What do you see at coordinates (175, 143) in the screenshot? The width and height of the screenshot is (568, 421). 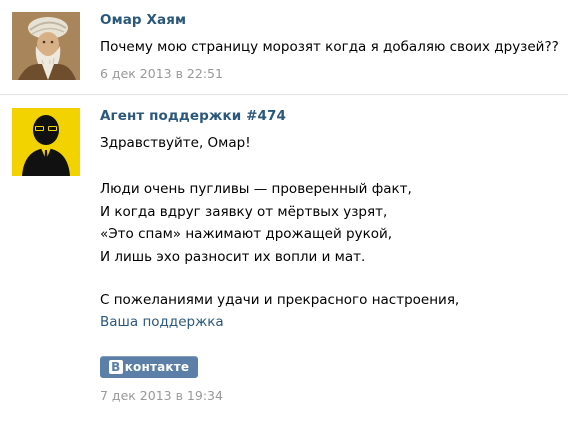 I see `greeting-text: Здравствуйте, Омар!` at bounding box center [175, 143].